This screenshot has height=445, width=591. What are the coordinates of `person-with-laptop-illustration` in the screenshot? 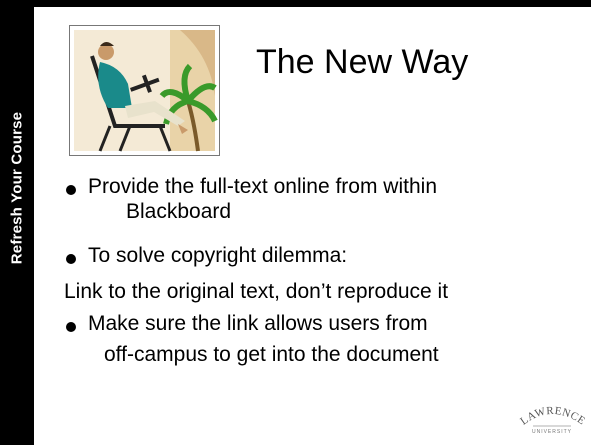 It's located at (144, 90).